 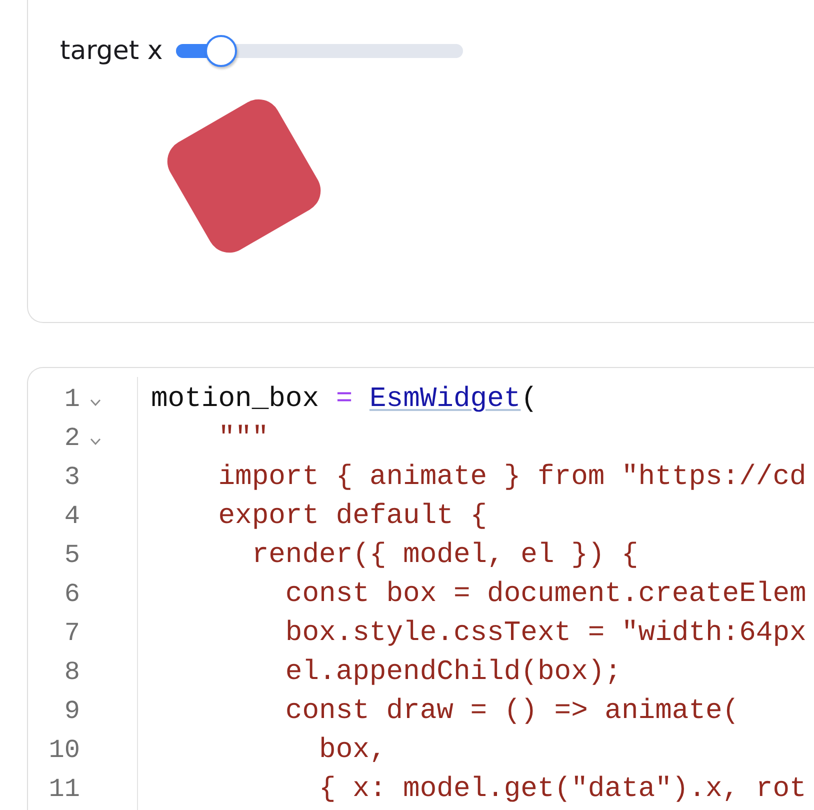 I want to click on code-link: EsmWidget, so click(x=445, y=399).